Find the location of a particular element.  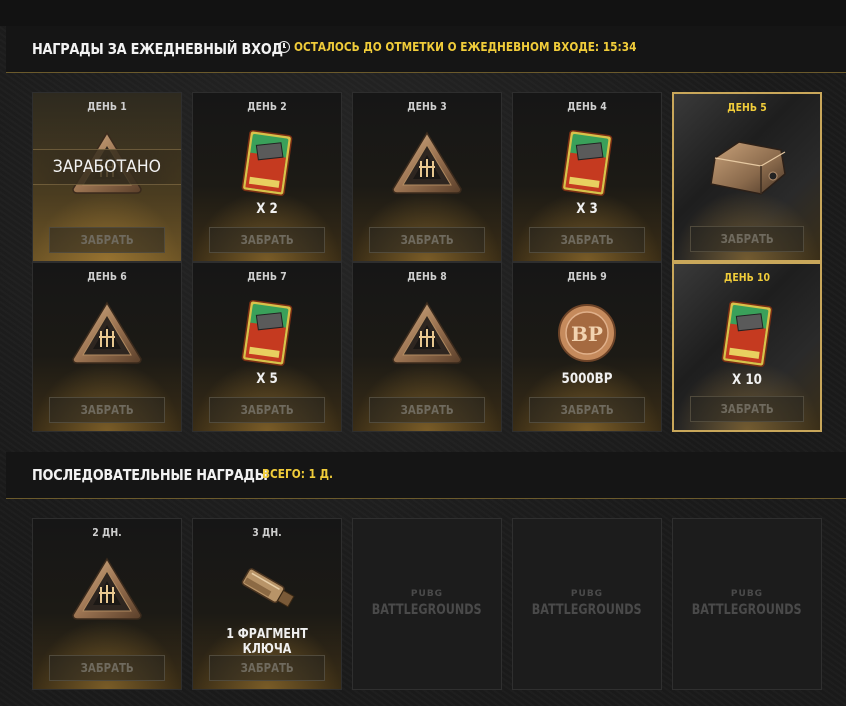

reward-quantity: 5000BP is located at coordinates (587, 379).